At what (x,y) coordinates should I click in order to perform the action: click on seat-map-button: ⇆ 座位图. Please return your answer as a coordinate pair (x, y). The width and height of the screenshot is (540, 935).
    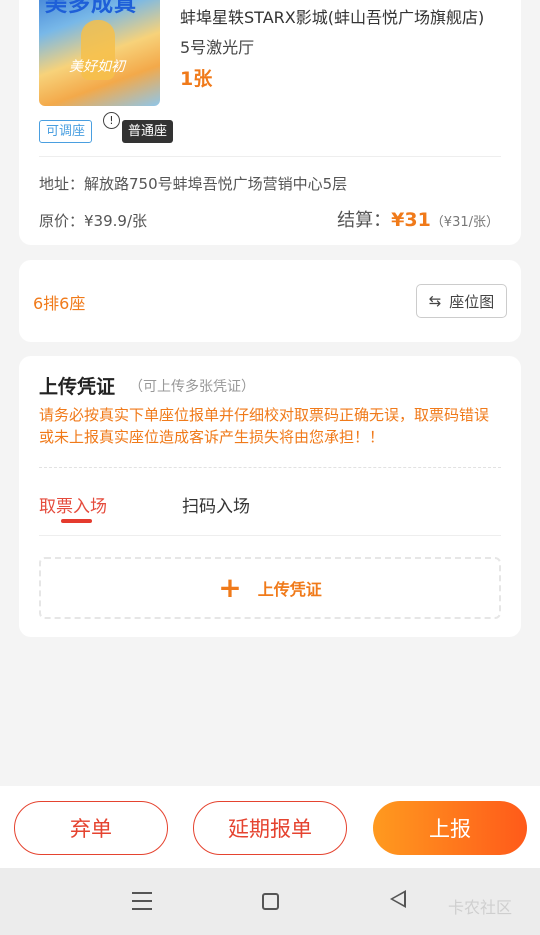
    Looking at the image, I should click on (461, 301).